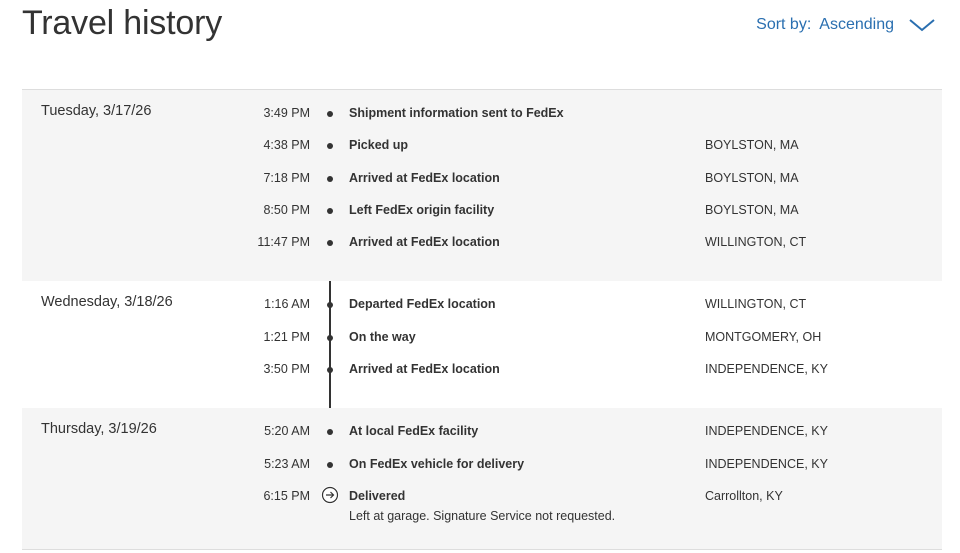  Describe the element at coordinates (456, 113) in the screenshot. I see `event-description: Shipment information sent to FedEx` at that location.